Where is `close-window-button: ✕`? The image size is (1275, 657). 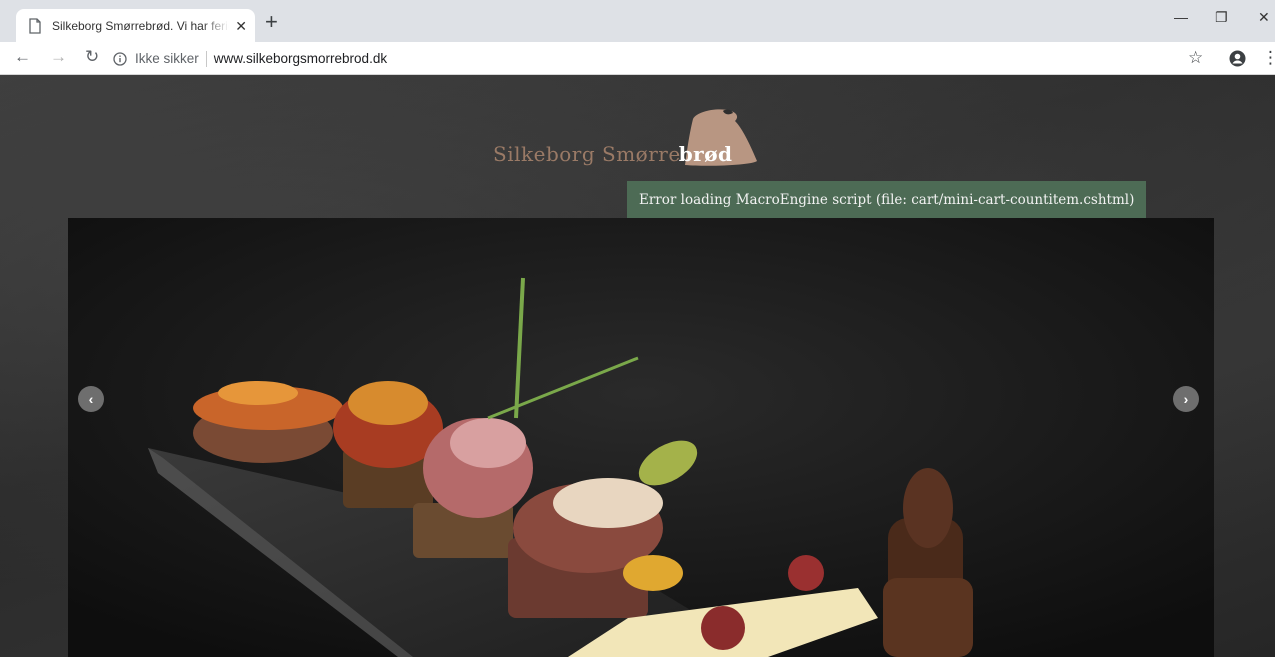
close-window-button: ✕ is located at coordinates (1264, 17).